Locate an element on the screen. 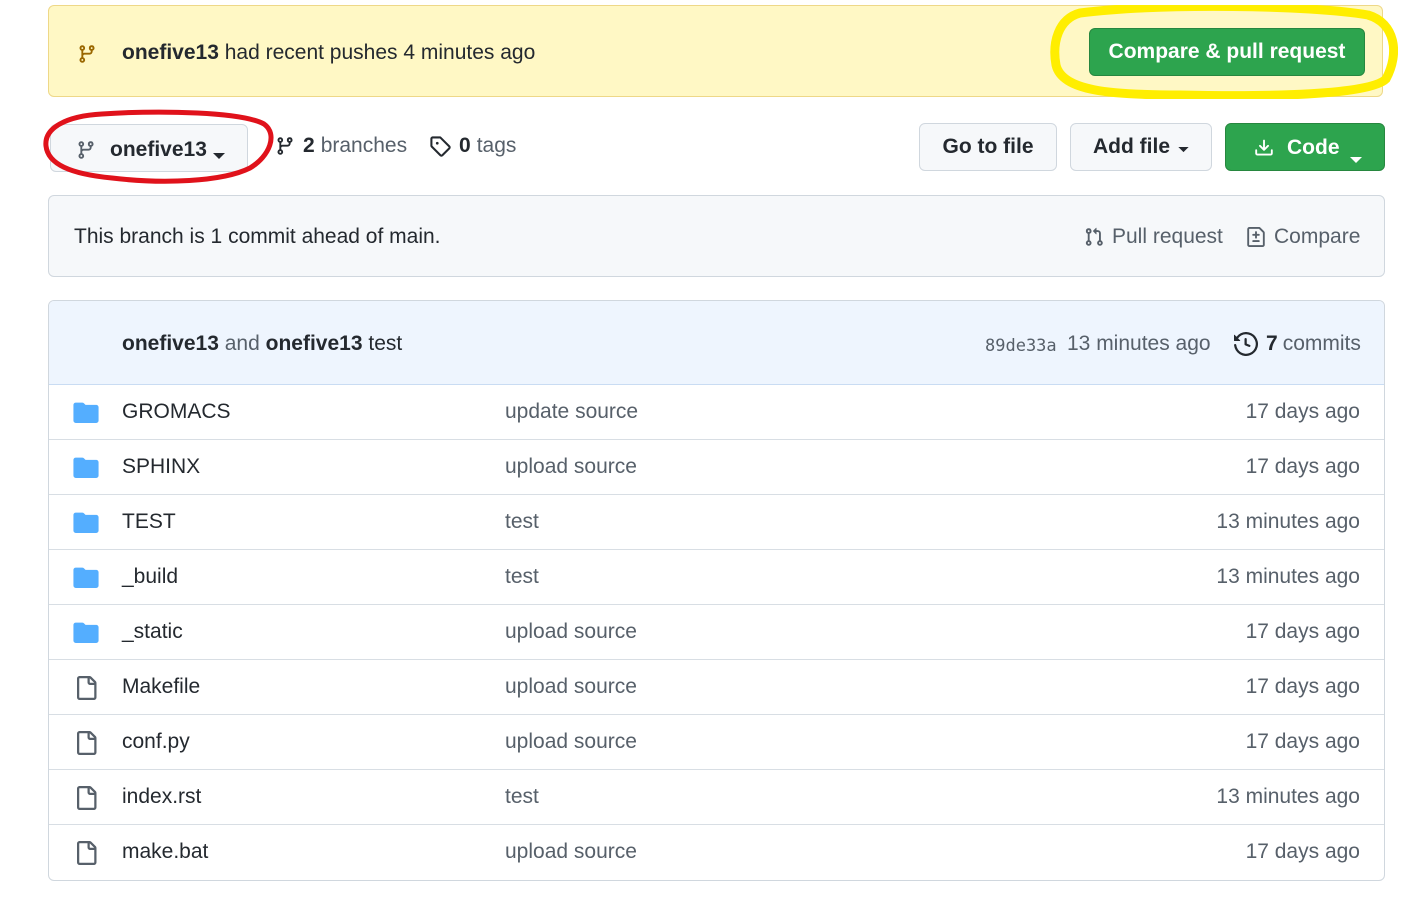 Image resolution: width=1413 pixels, height=897 pixels. recent-pushes-message: had recent pushes 4 minutes ago is located at coordinates (380, 52).